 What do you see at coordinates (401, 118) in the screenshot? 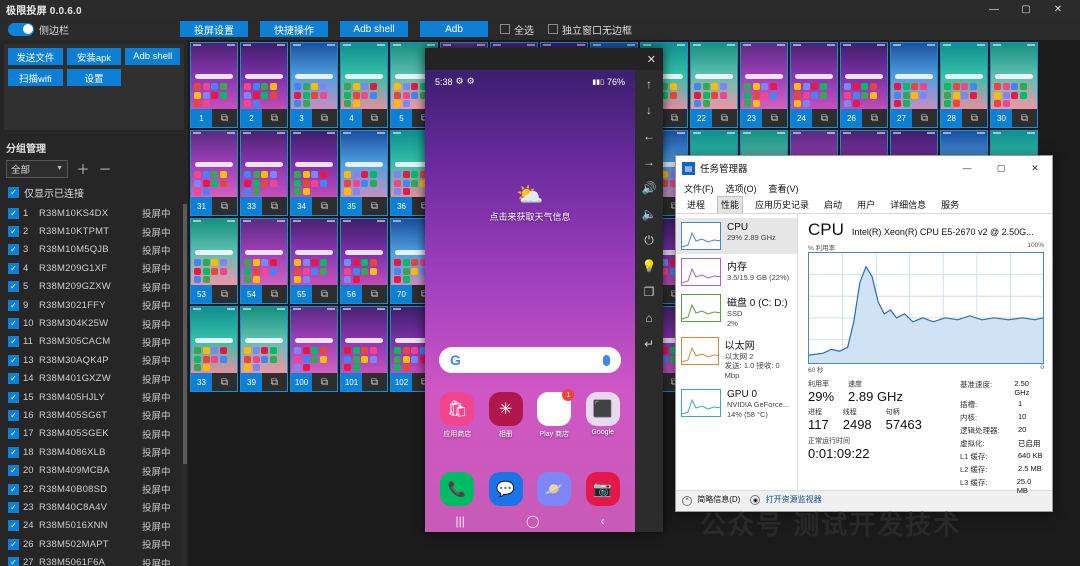
I see `thumbnail-number: 5` at bounding box center [401, 118].